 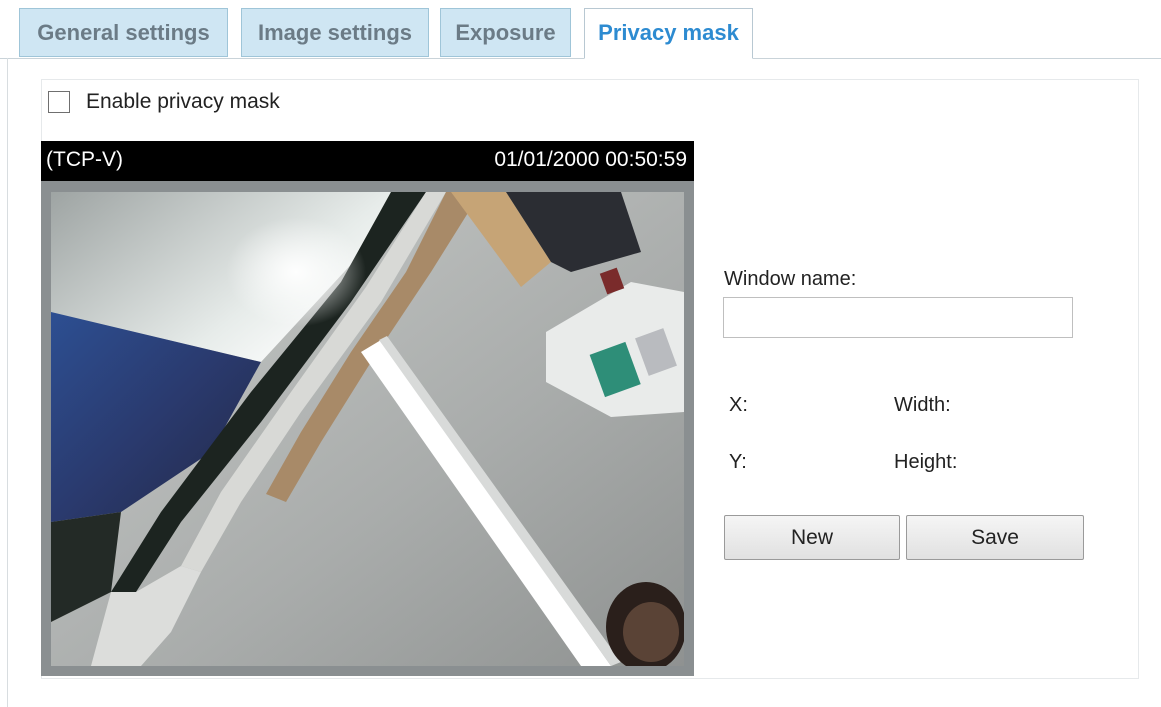 I want to click on window-name-input, so click(x=898, y=317).